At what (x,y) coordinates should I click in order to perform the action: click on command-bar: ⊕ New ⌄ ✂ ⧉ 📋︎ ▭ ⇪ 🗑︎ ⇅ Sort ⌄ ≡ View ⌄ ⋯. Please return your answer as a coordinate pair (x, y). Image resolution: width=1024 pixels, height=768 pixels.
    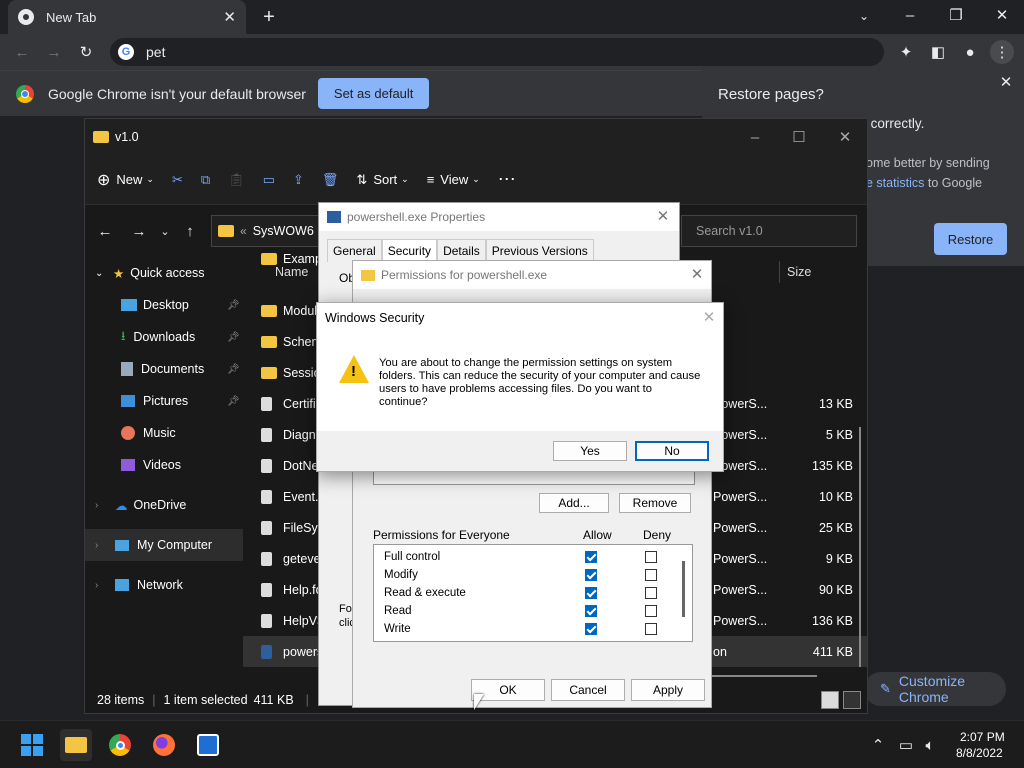
    Looking at the image, I should click on (476, 180).